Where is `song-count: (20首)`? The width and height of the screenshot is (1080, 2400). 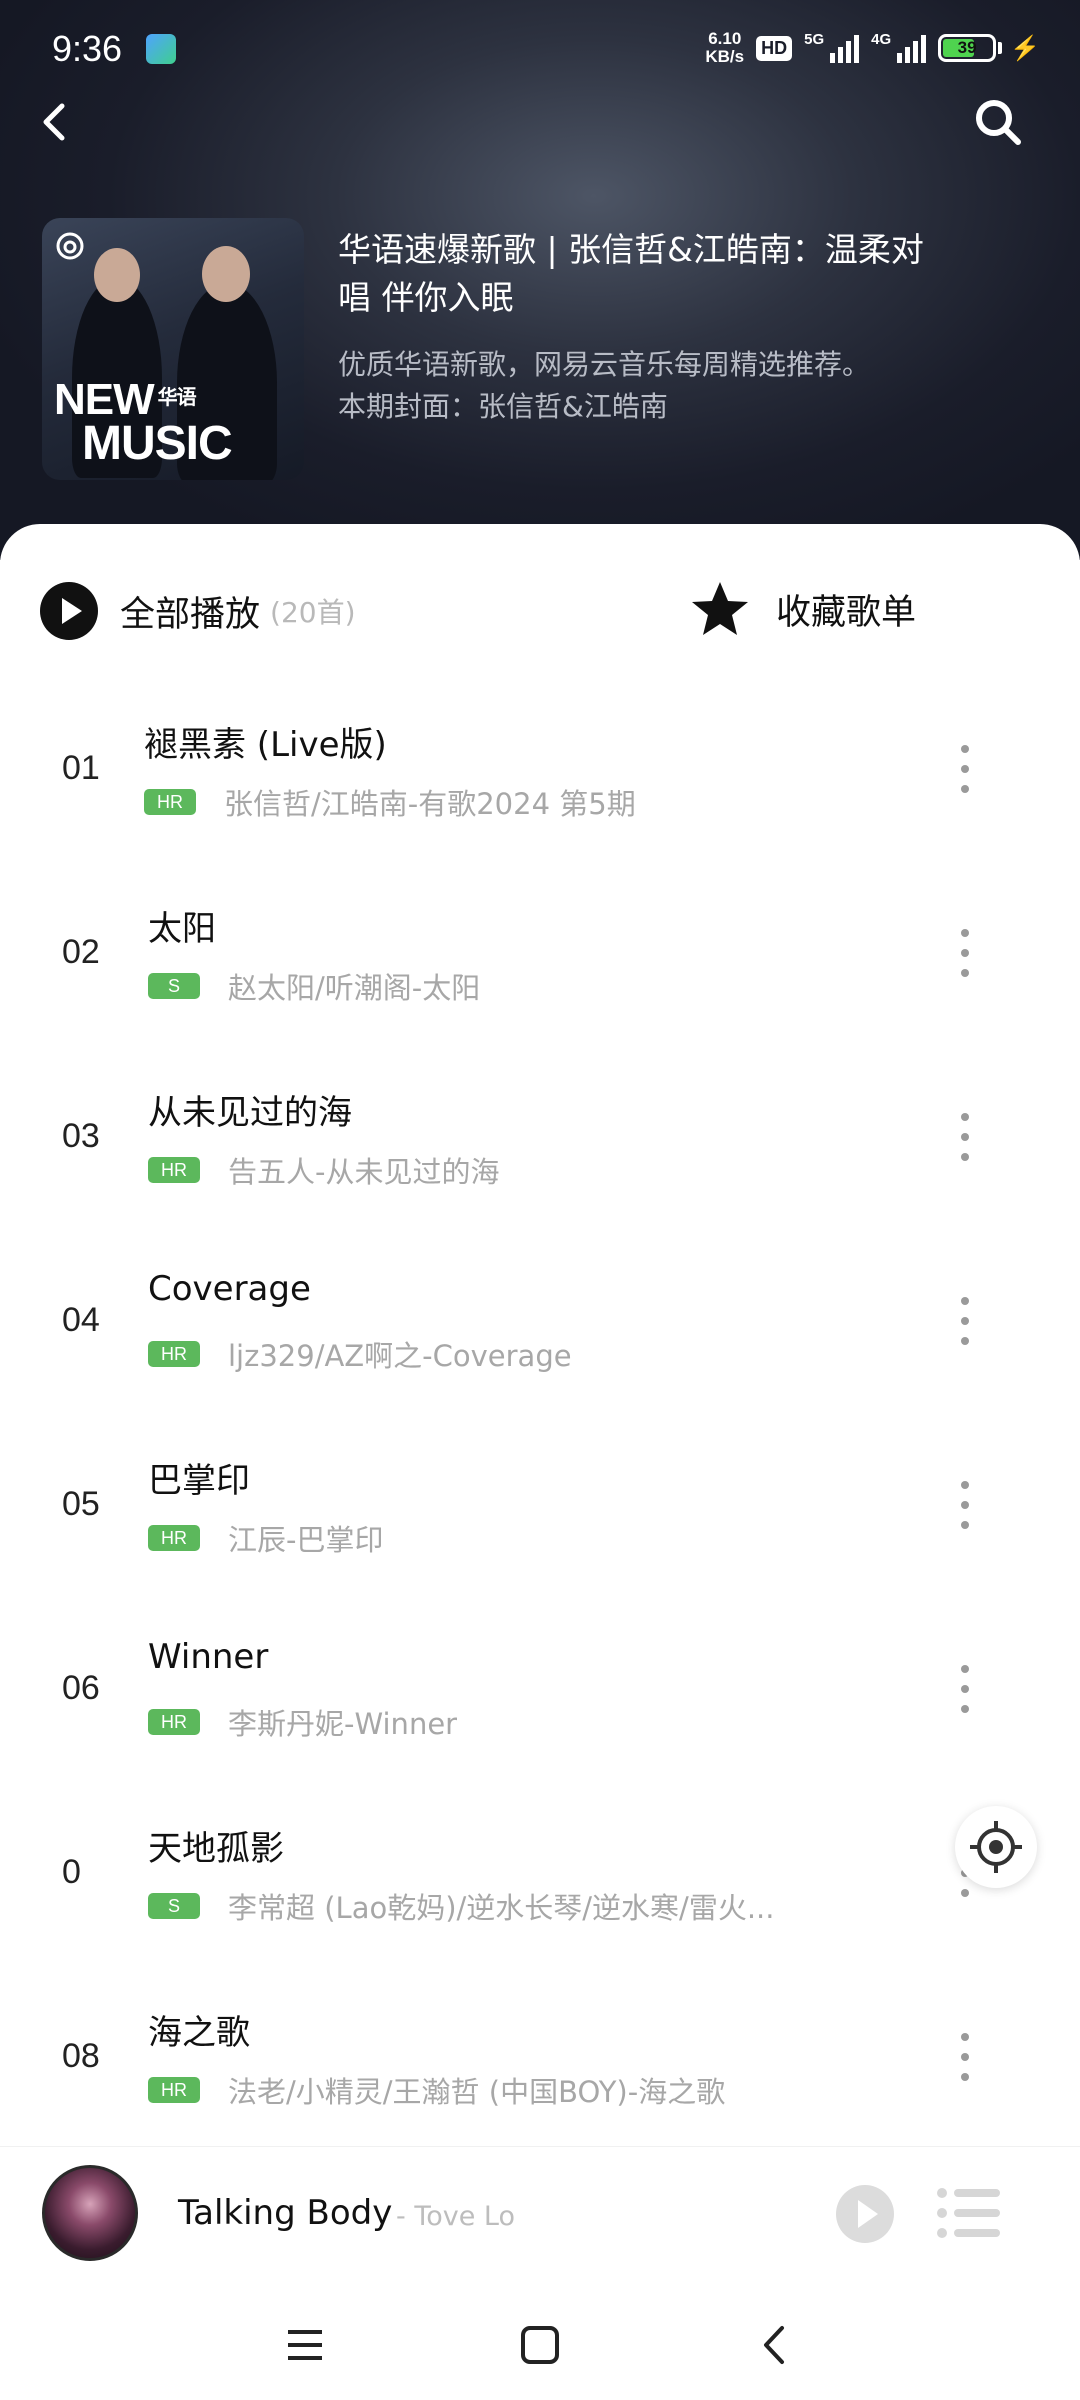 song-count: (20首) is located at coordinates (313, 612).